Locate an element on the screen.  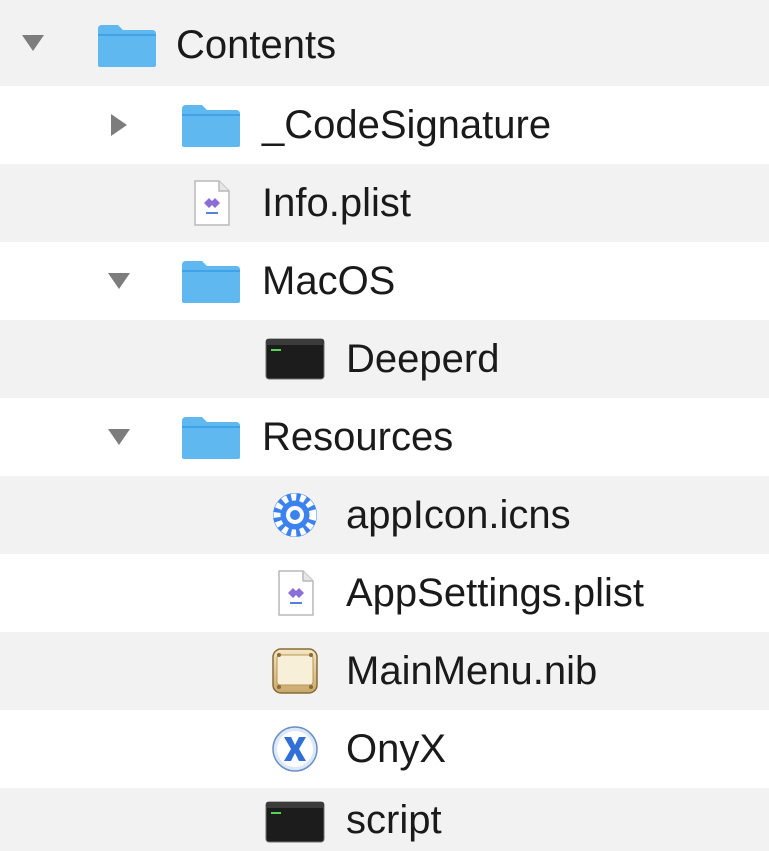
tree-row-mainmenu-nib: MainMenu.nib is located at coordinates (384, 671).